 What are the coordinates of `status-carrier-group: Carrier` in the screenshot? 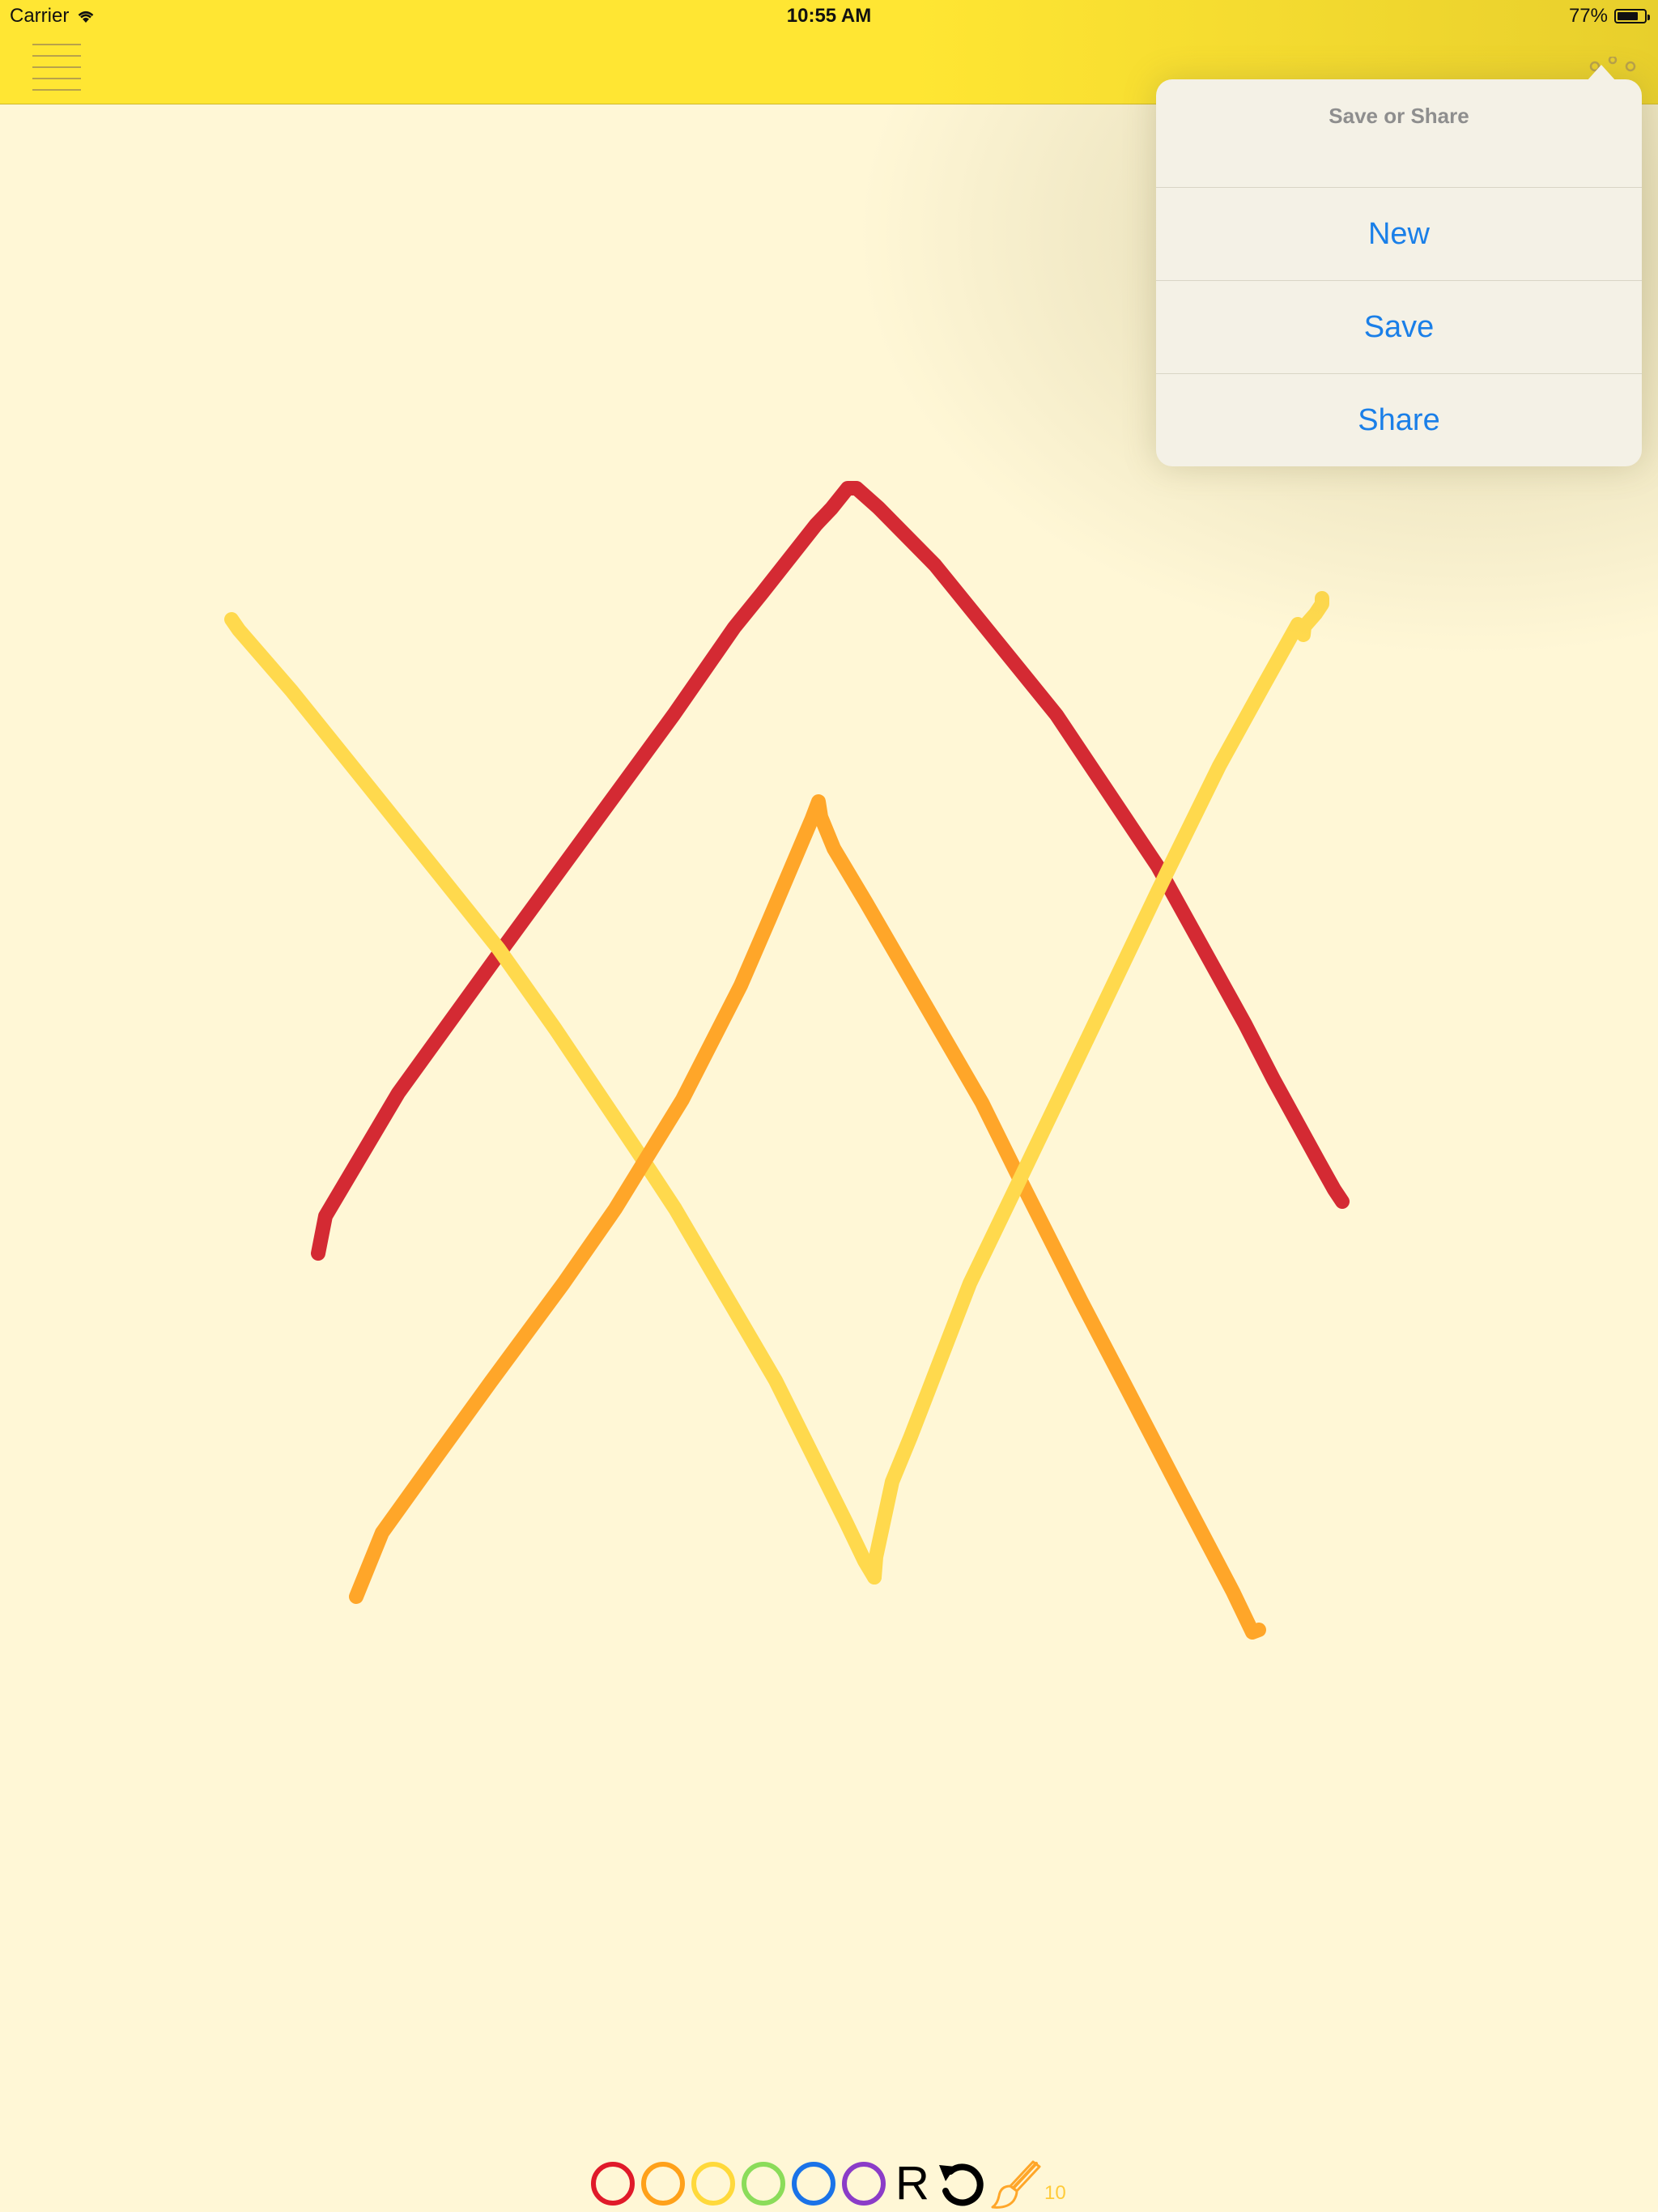 It's located at (53, 16).